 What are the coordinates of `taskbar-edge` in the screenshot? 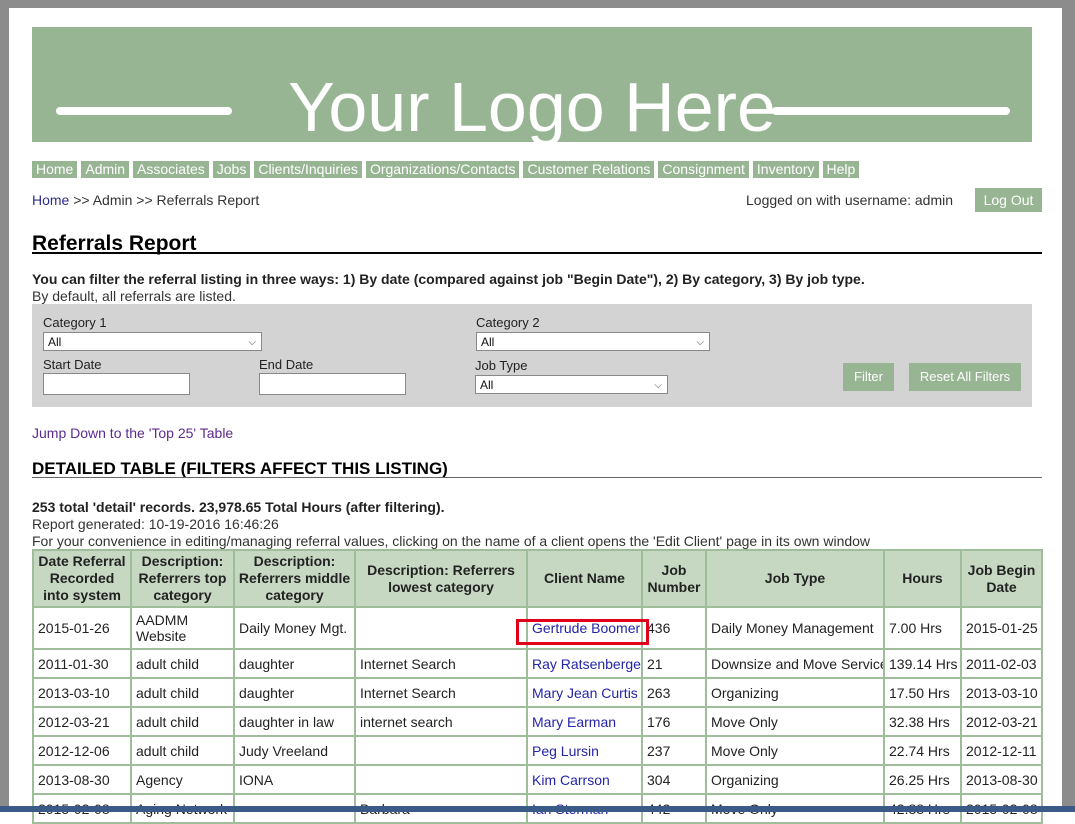 It's located at (537, 809).